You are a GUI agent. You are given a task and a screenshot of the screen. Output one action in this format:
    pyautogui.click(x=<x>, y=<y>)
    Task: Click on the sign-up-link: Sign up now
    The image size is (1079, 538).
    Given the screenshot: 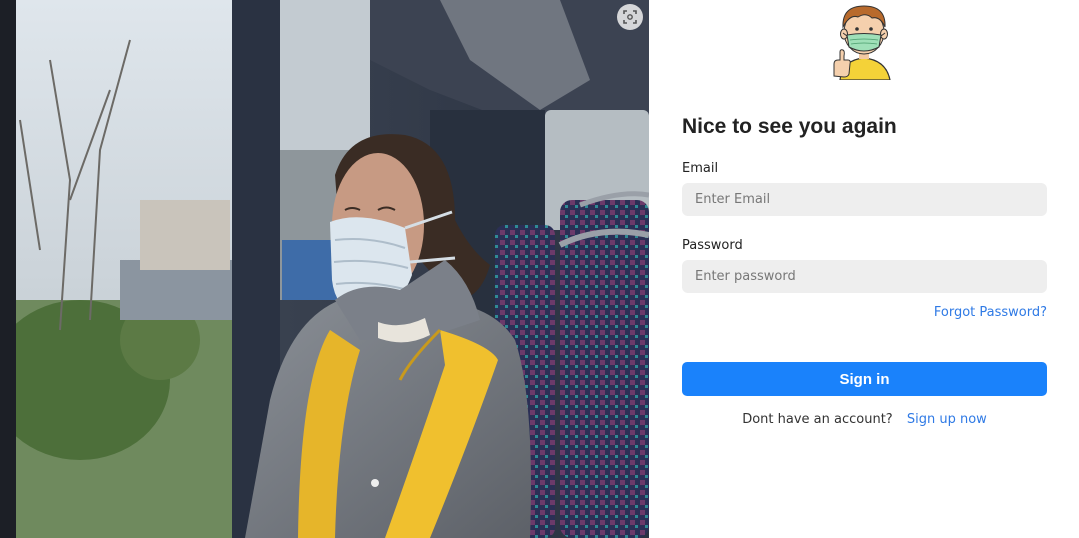 What is the action you would take?
    pyautogui.click(x=947, y=419)
    